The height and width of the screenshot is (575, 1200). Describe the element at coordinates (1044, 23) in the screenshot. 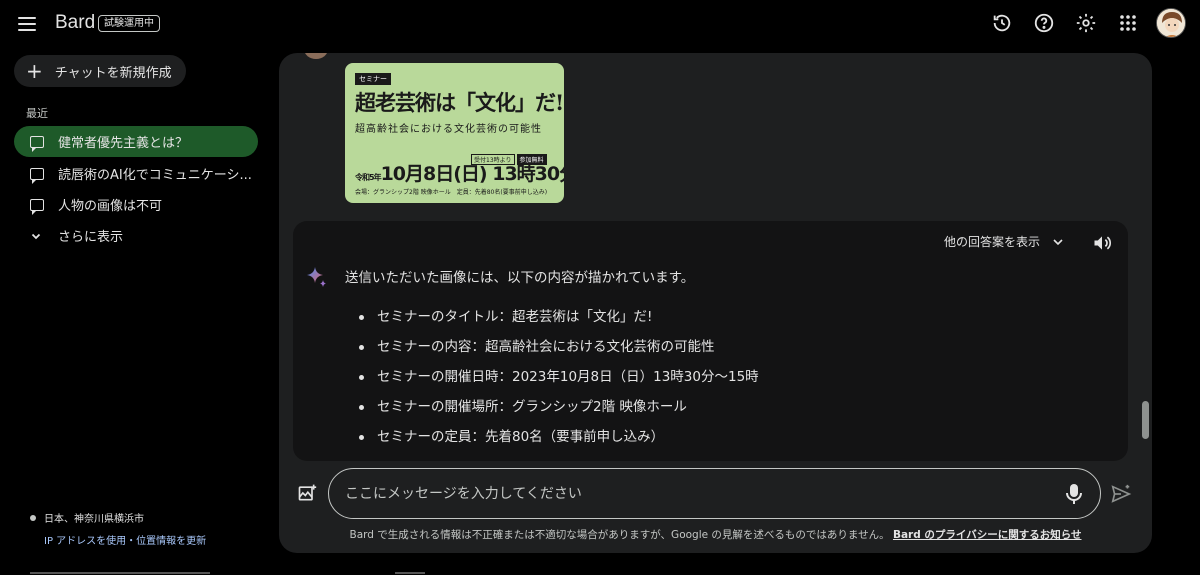

I see `help-icon` at that location.